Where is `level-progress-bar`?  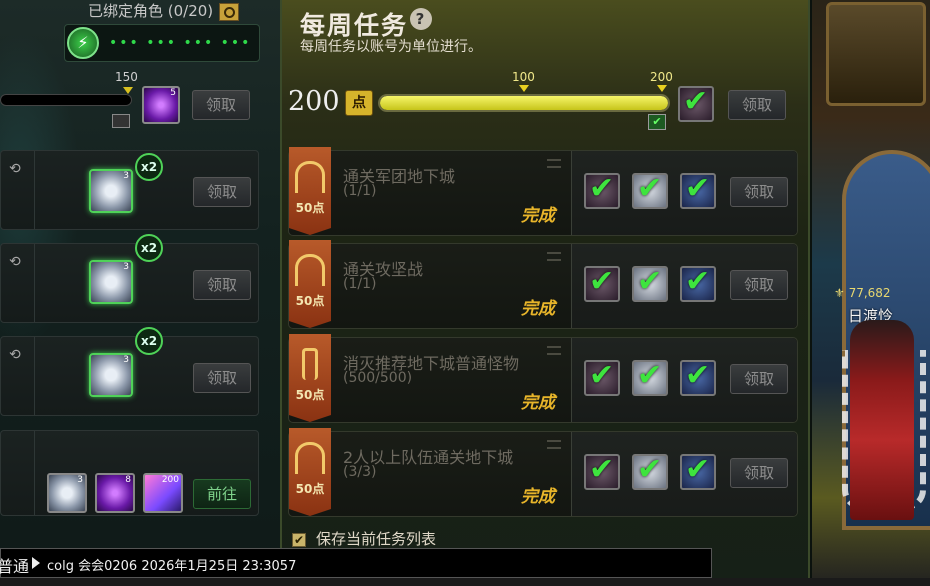
level-progress-bar is located at coordinates (66, 96).